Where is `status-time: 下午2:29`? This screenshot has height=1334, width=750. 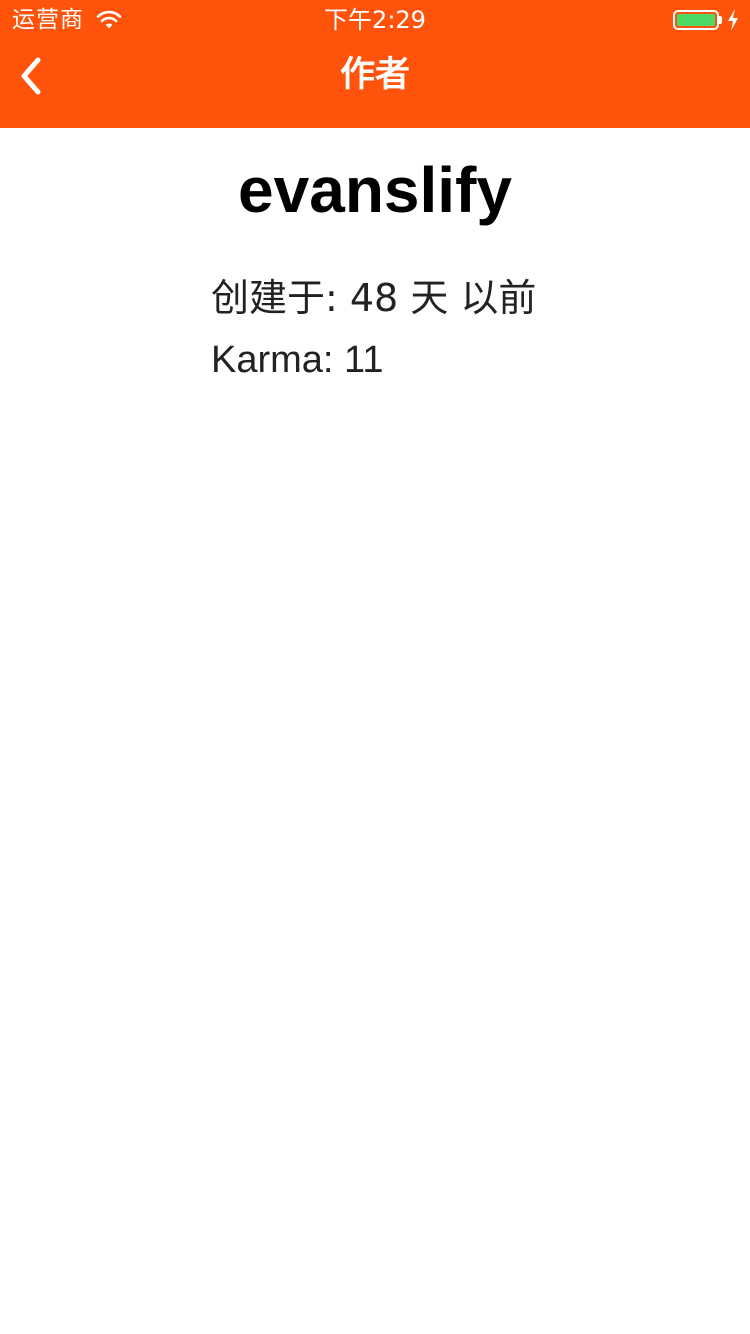 status-time: 下午2:29 is located at coordinates (375, 20).